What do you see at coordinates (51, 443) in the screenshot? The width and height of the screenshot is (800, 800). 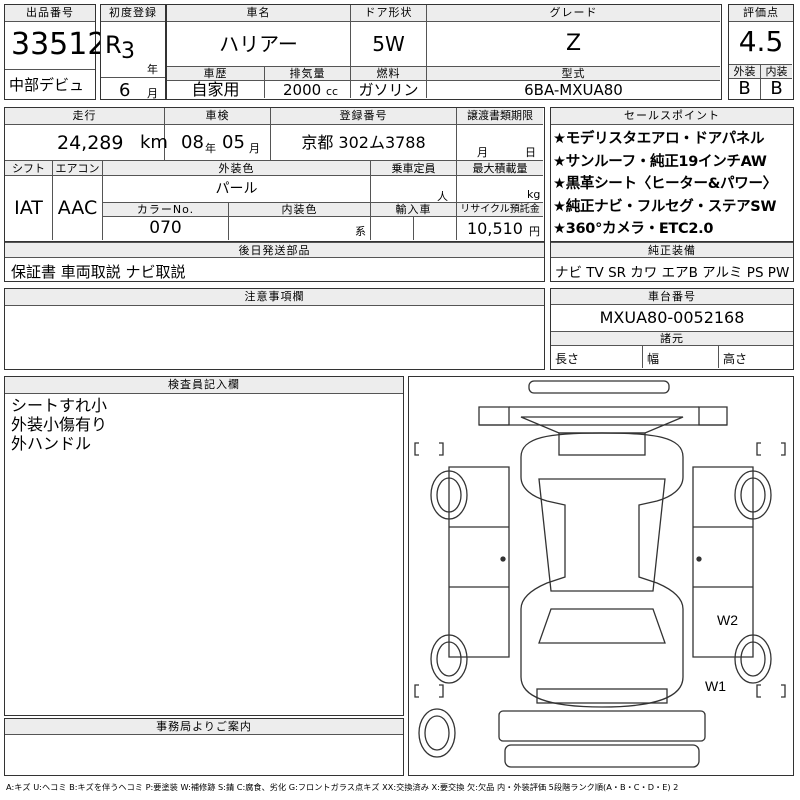 I see `inspector-note: 外ハンドル` at bounding box center [51, 443].